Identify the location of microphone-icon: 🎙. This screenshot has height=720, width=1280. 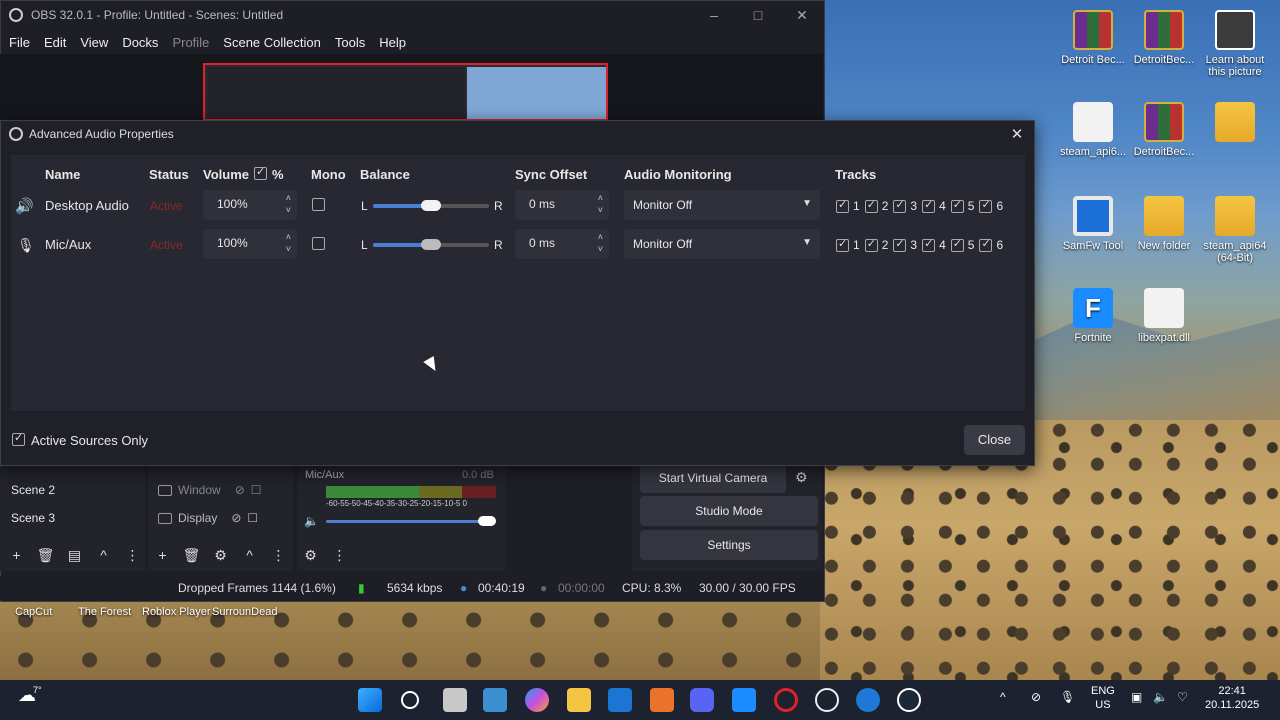
(1067, 697).